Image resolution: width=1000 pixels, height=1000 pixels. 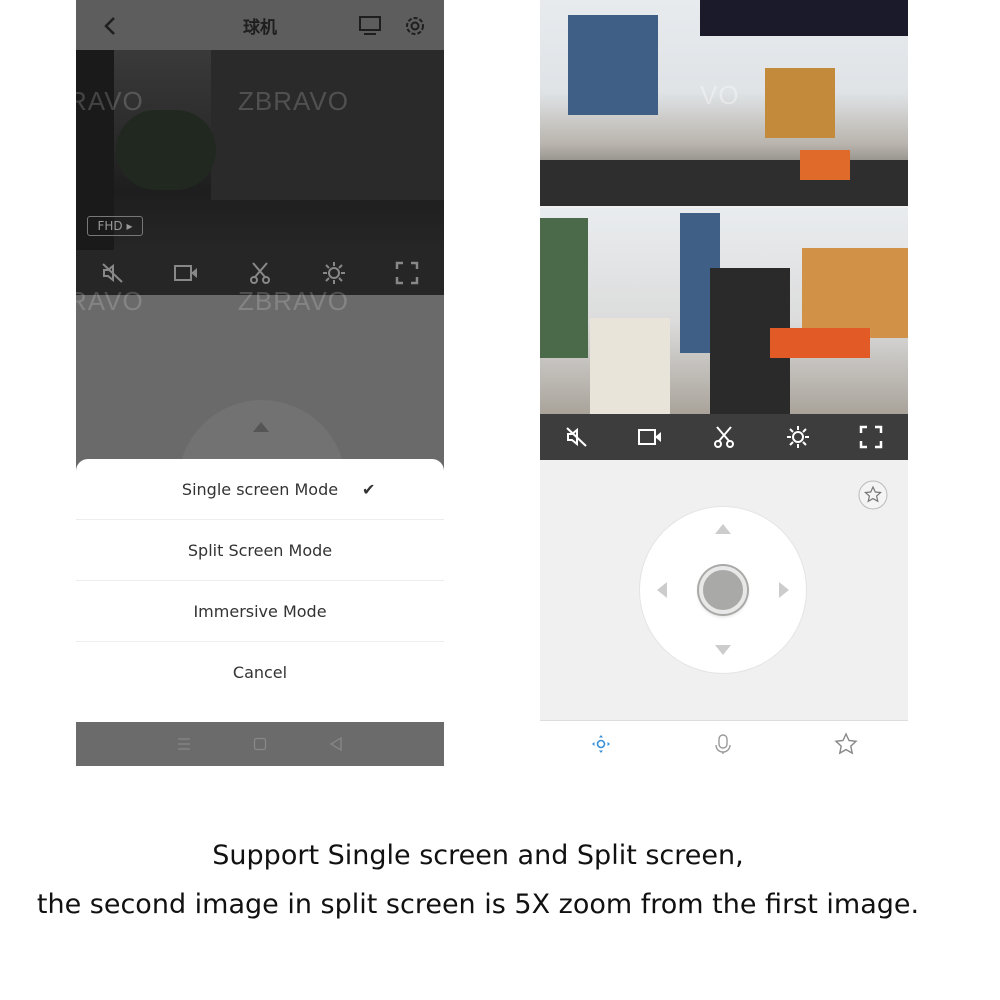 I want to click on system-nav-bar, so click(x=260, y=744).